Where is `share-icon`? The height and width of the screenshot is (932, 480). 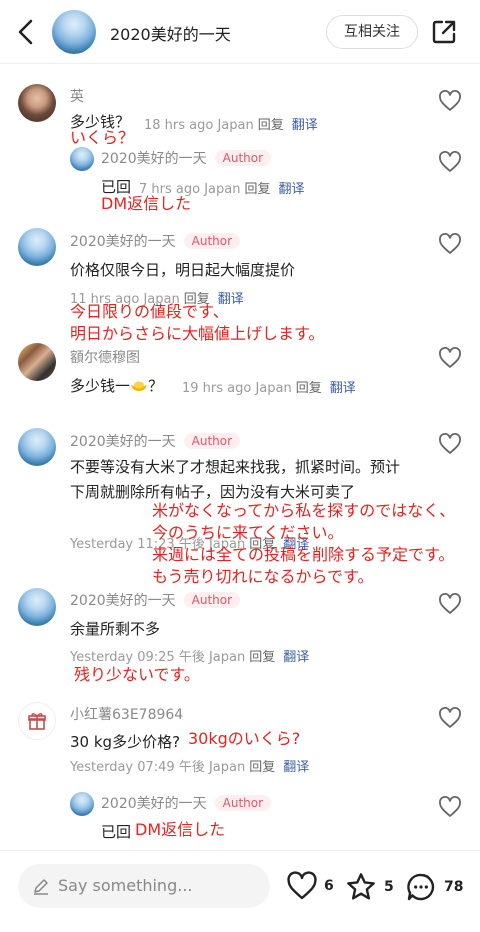 share-icon is located at coordinates (444, 32).